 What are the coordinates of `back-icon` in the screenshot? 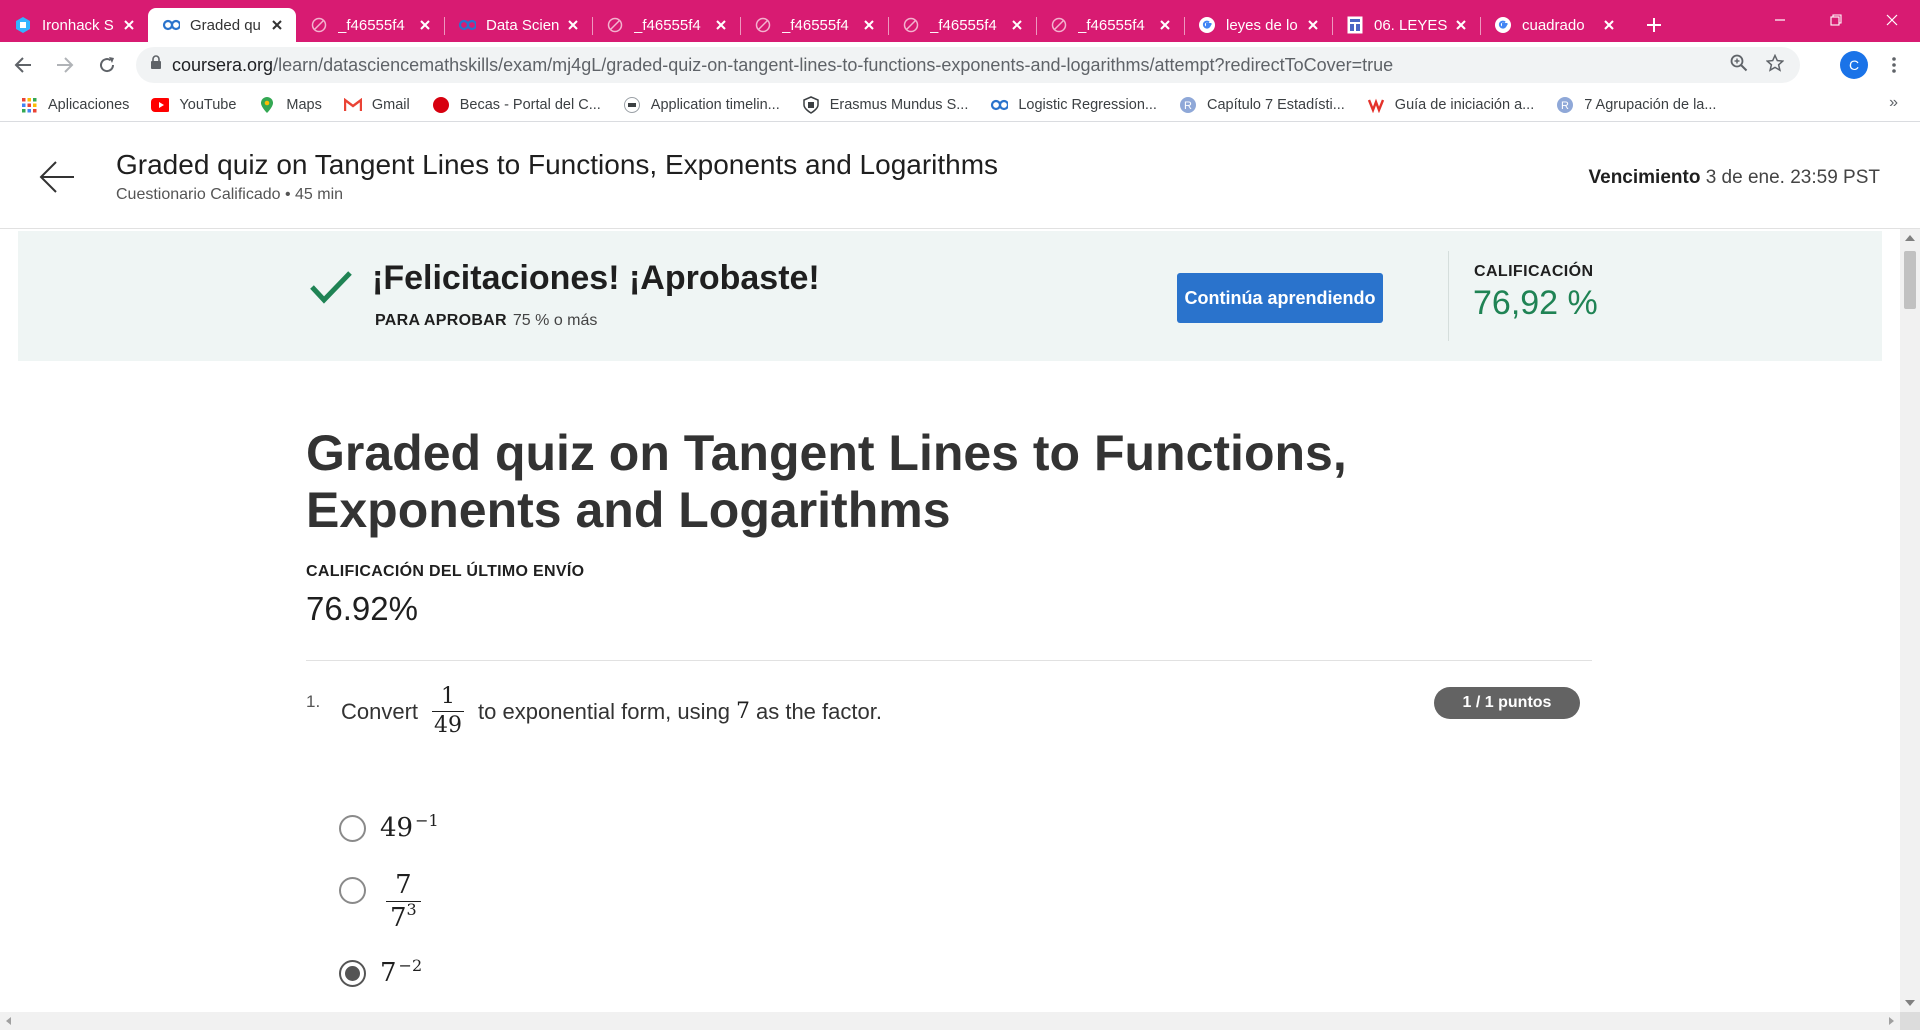 It's located at (23, 65).